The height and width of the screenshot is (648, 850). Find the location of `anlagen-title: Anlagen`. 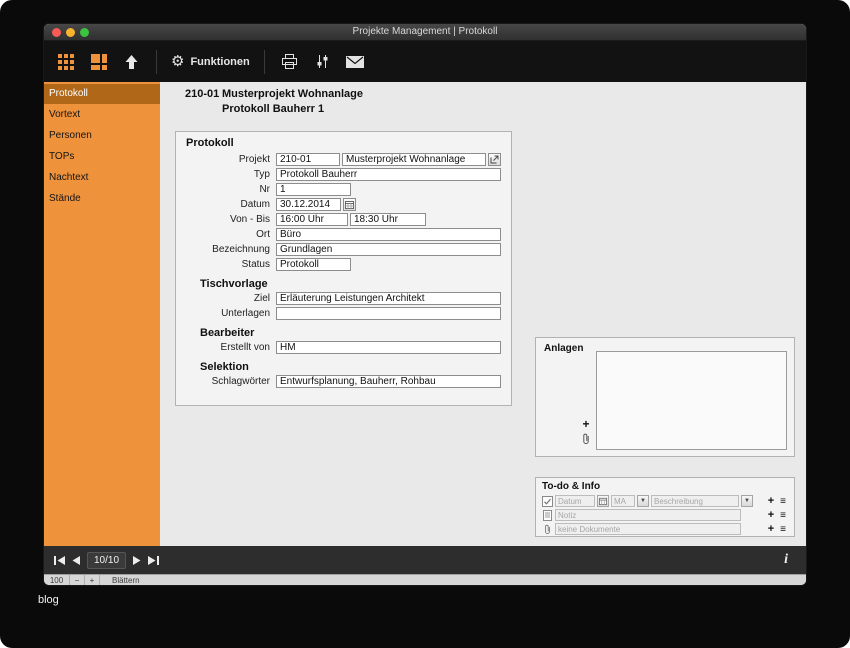

anlagen-title: Anlagen is located at coordinates (564, 348).